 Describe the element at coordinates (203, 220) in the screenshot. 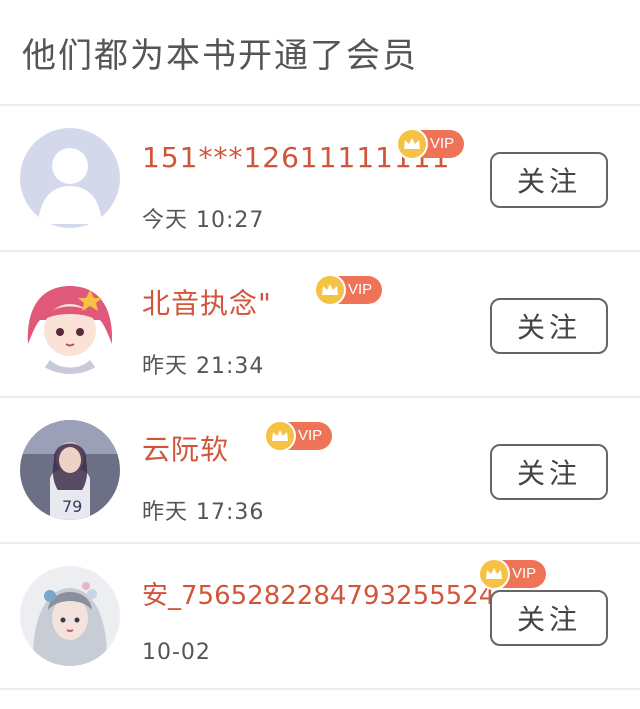

I see `member-join-time: 今天 10:27` at that location.